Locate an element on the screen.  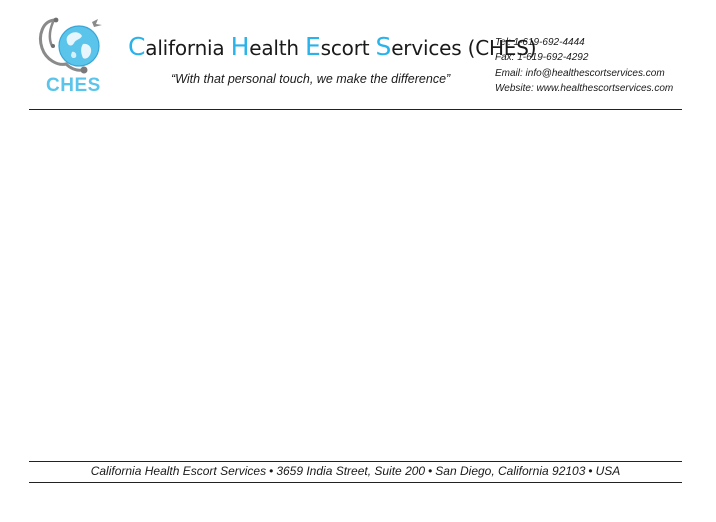
contact-fax: Fax: 1-619-692-4292 is located at coordinates (542, 57).